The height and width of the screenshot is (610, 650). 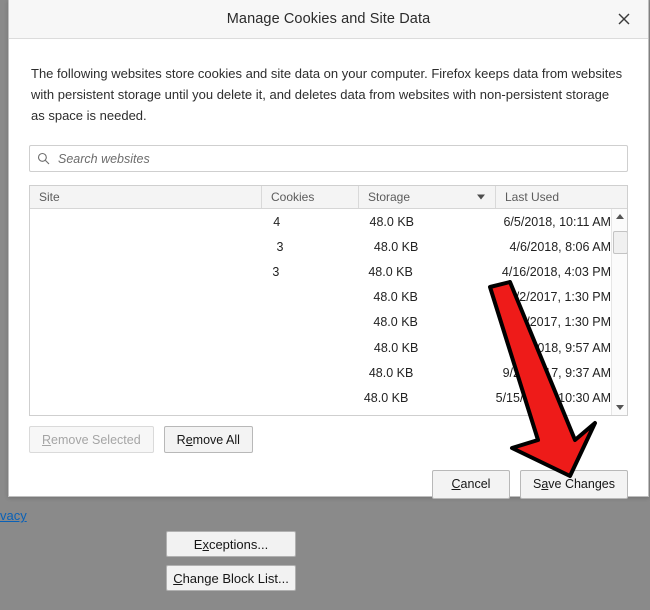 What do you see at coordinates (389, 197) in the screenshot?
I see `column-header-storage-label: Storage` at bounding box center [389, 197].